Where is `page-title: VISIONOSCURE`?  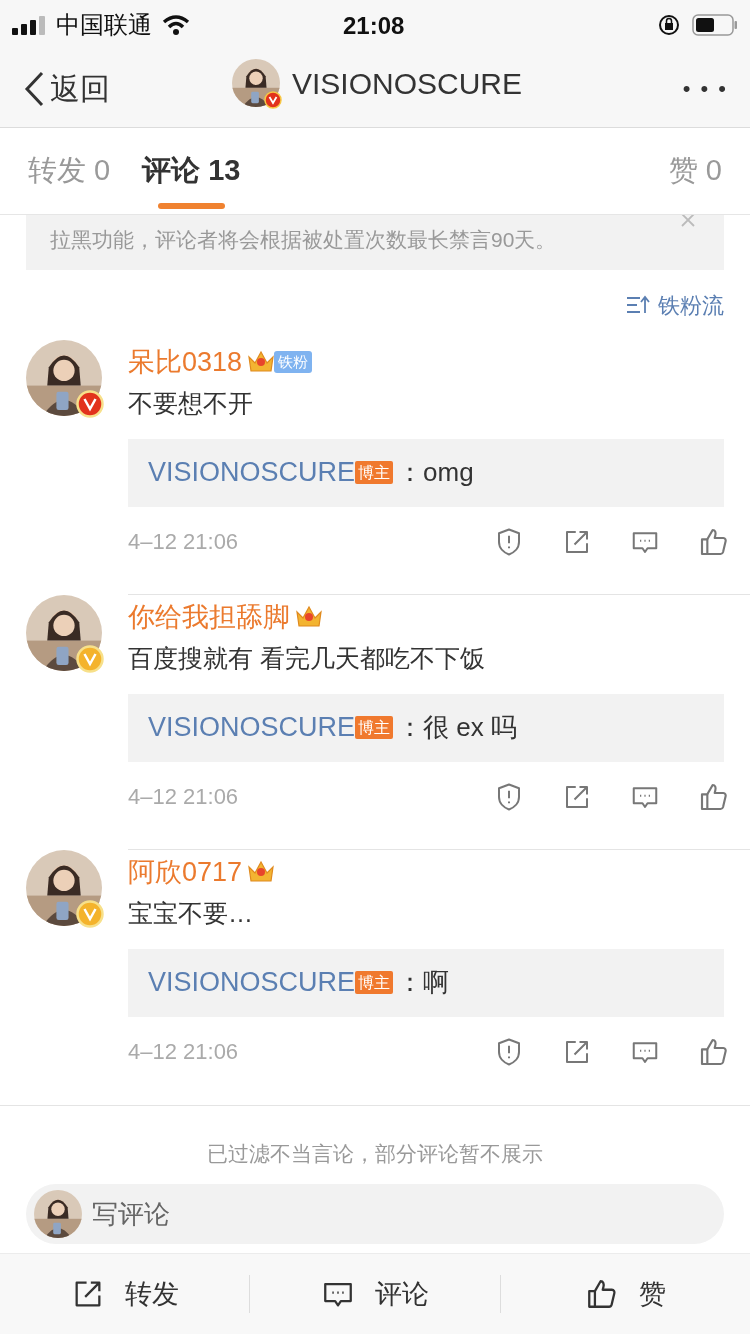 page-title: VISIONOSCURE is located at coordinates (407, 83).